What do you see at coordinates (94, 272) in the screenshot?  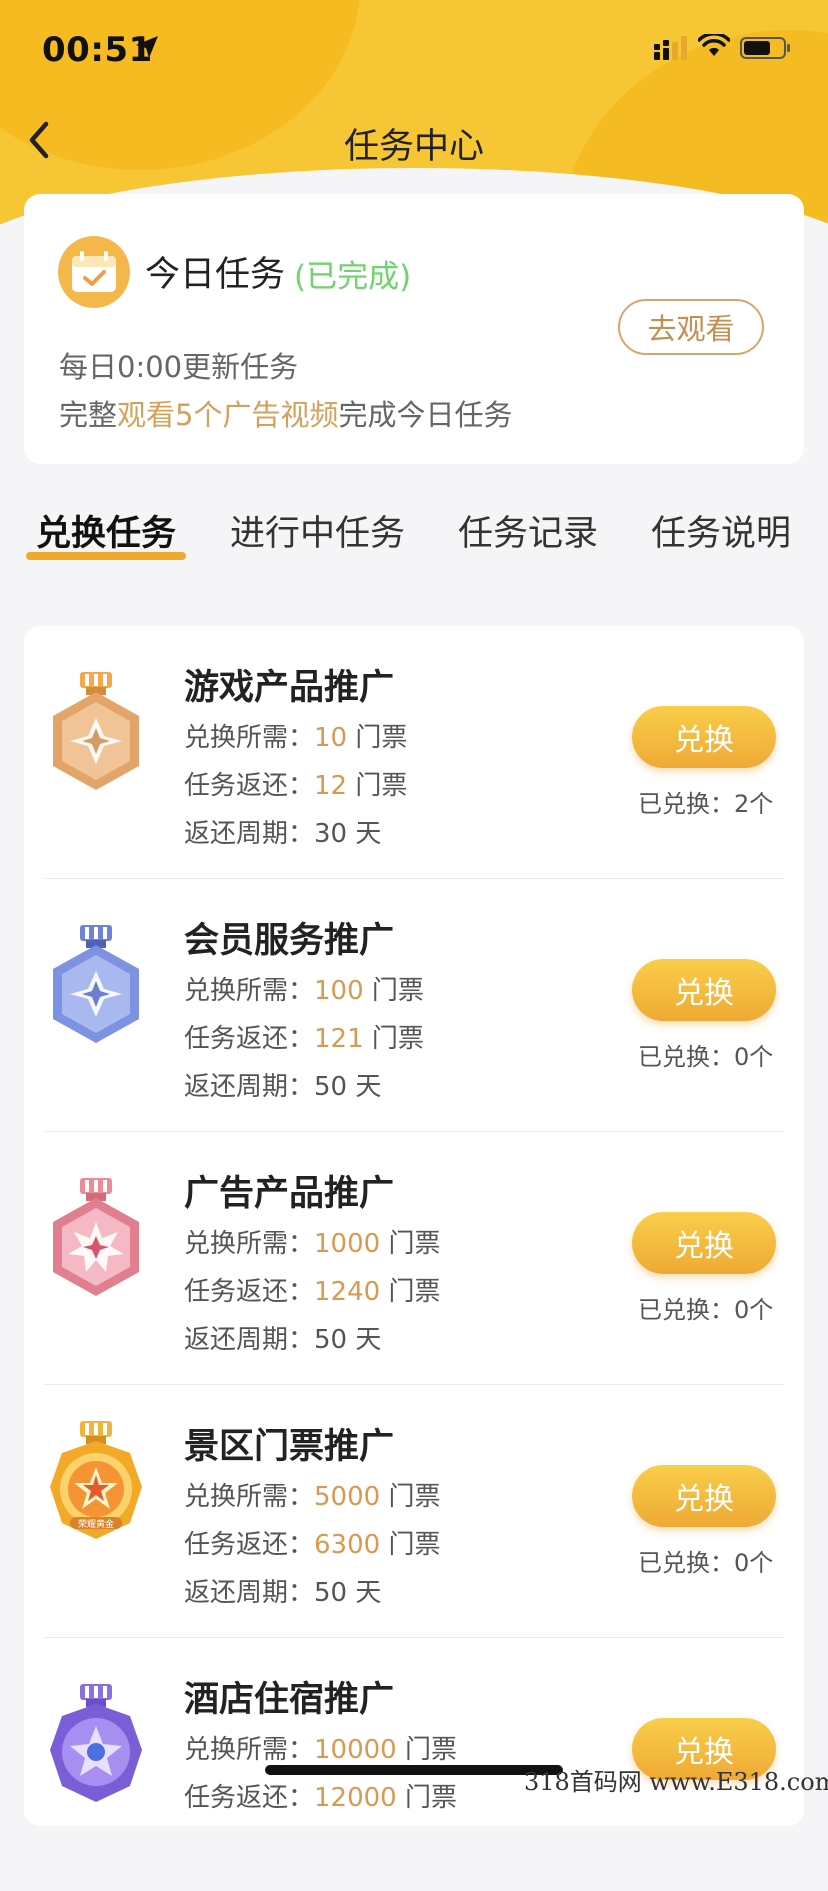 I see `calendar-check-icon` at bounding box center [94, 272].